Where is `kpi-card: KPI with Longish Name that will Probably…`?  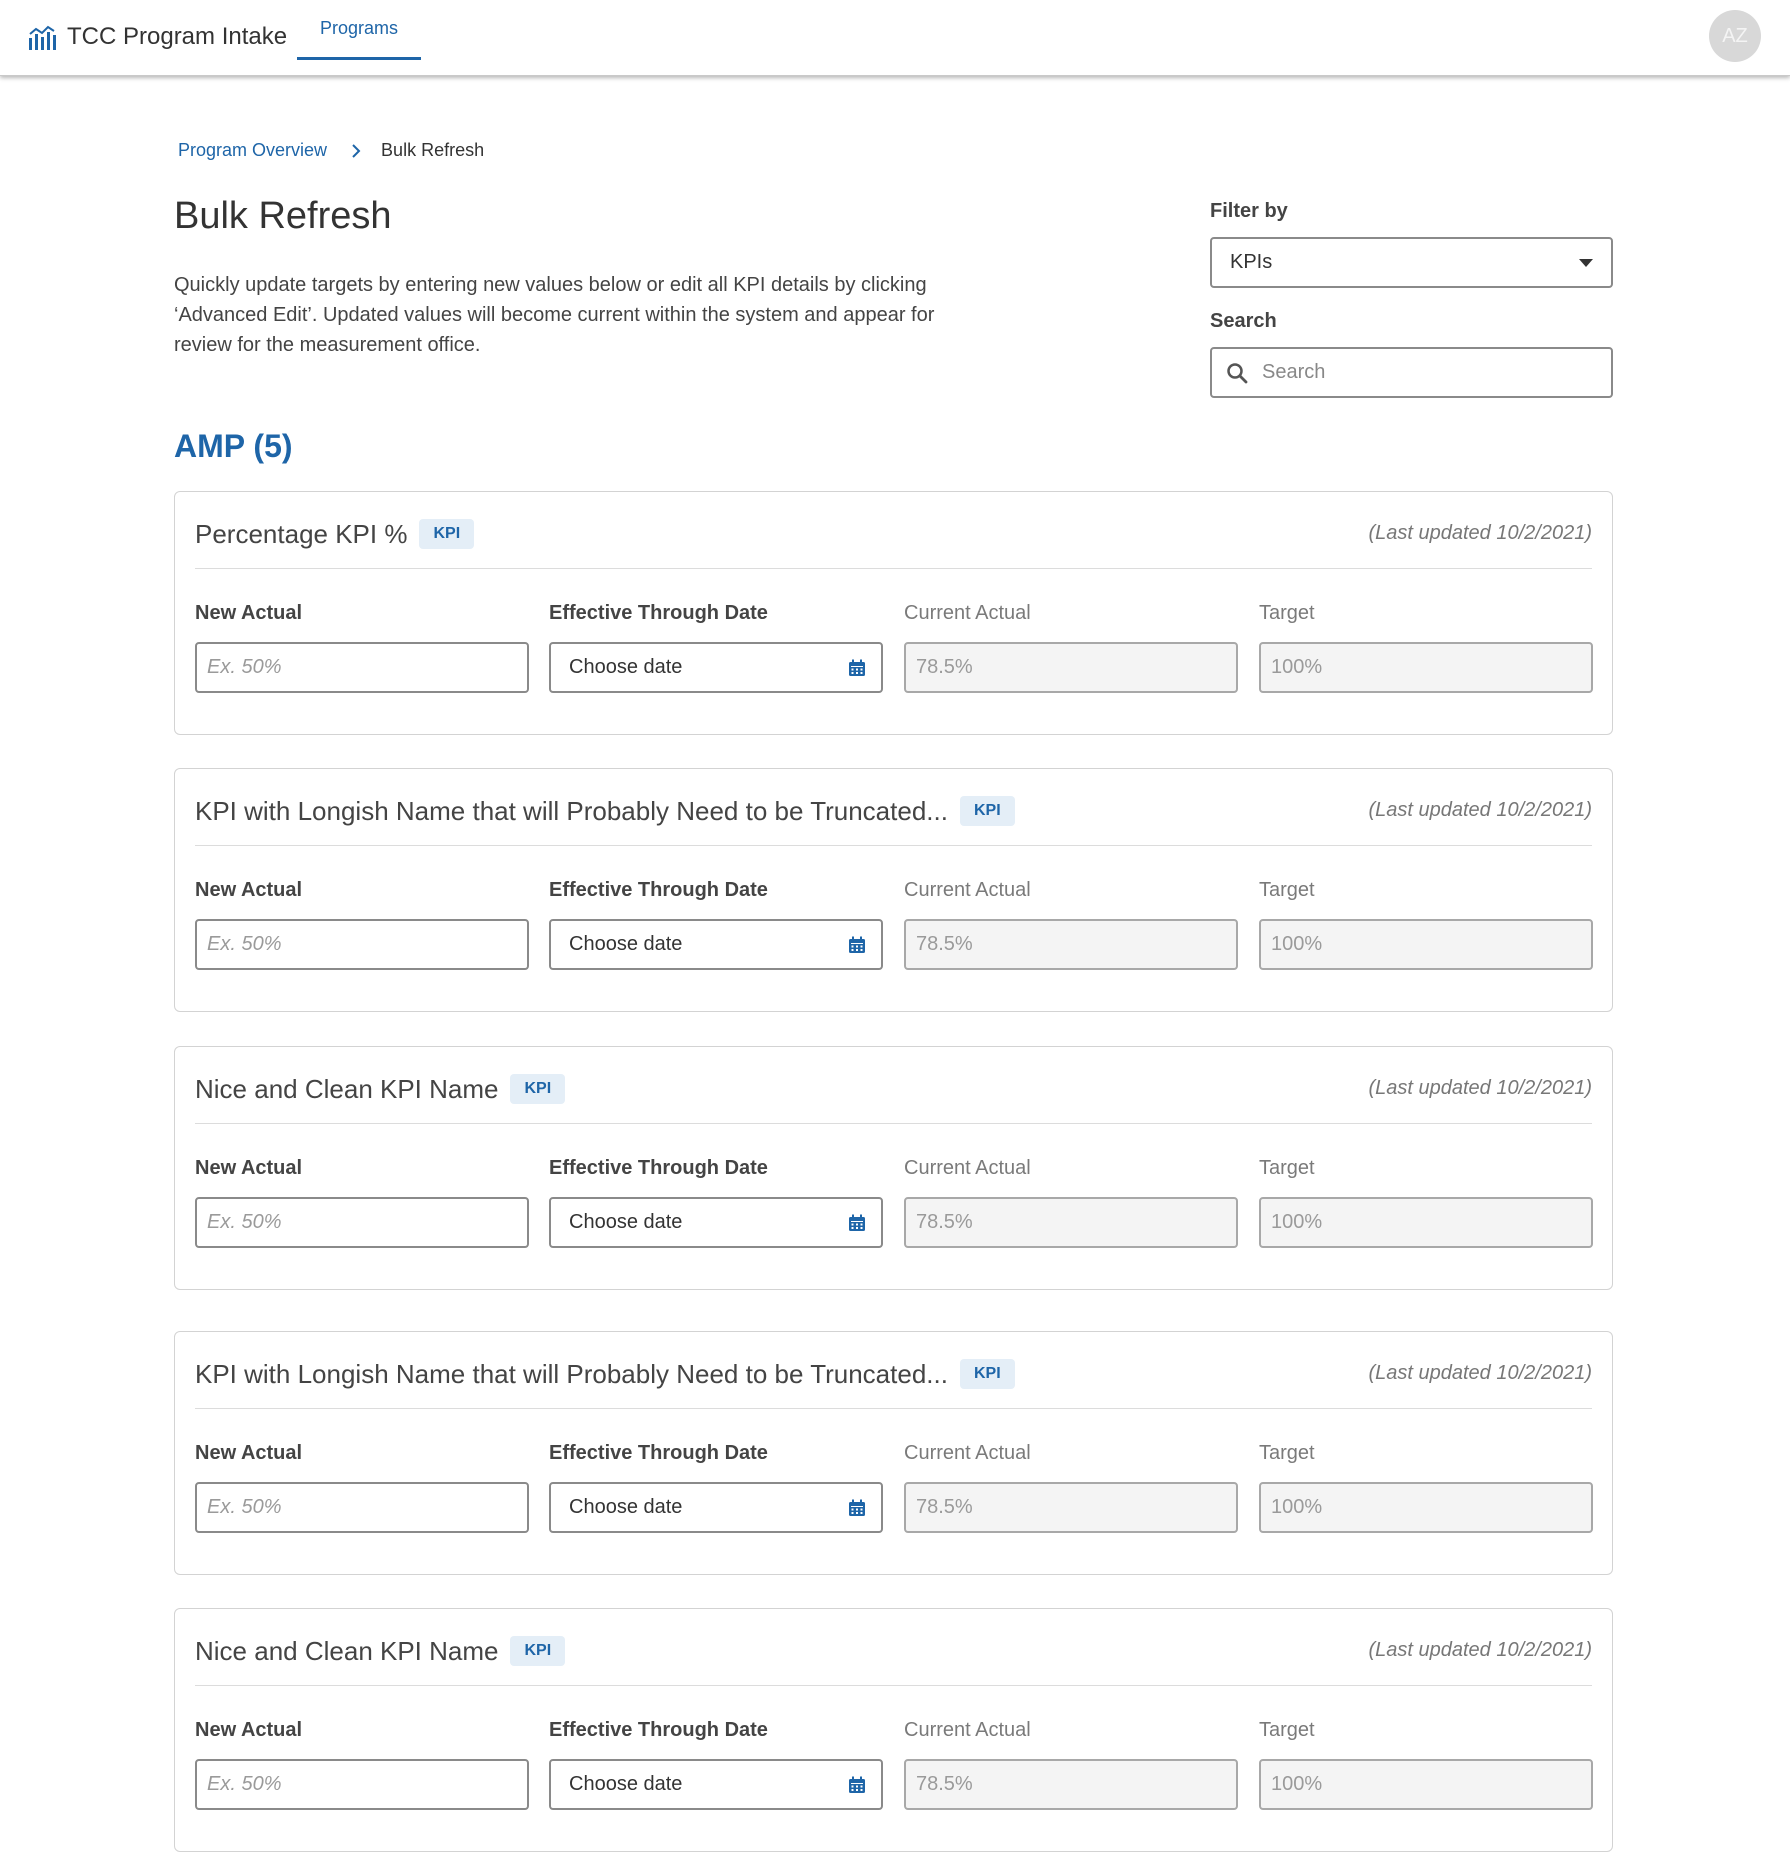
kpi-card: KPI with Longish Name that will Probably… is located at coordinates (893, 1453).